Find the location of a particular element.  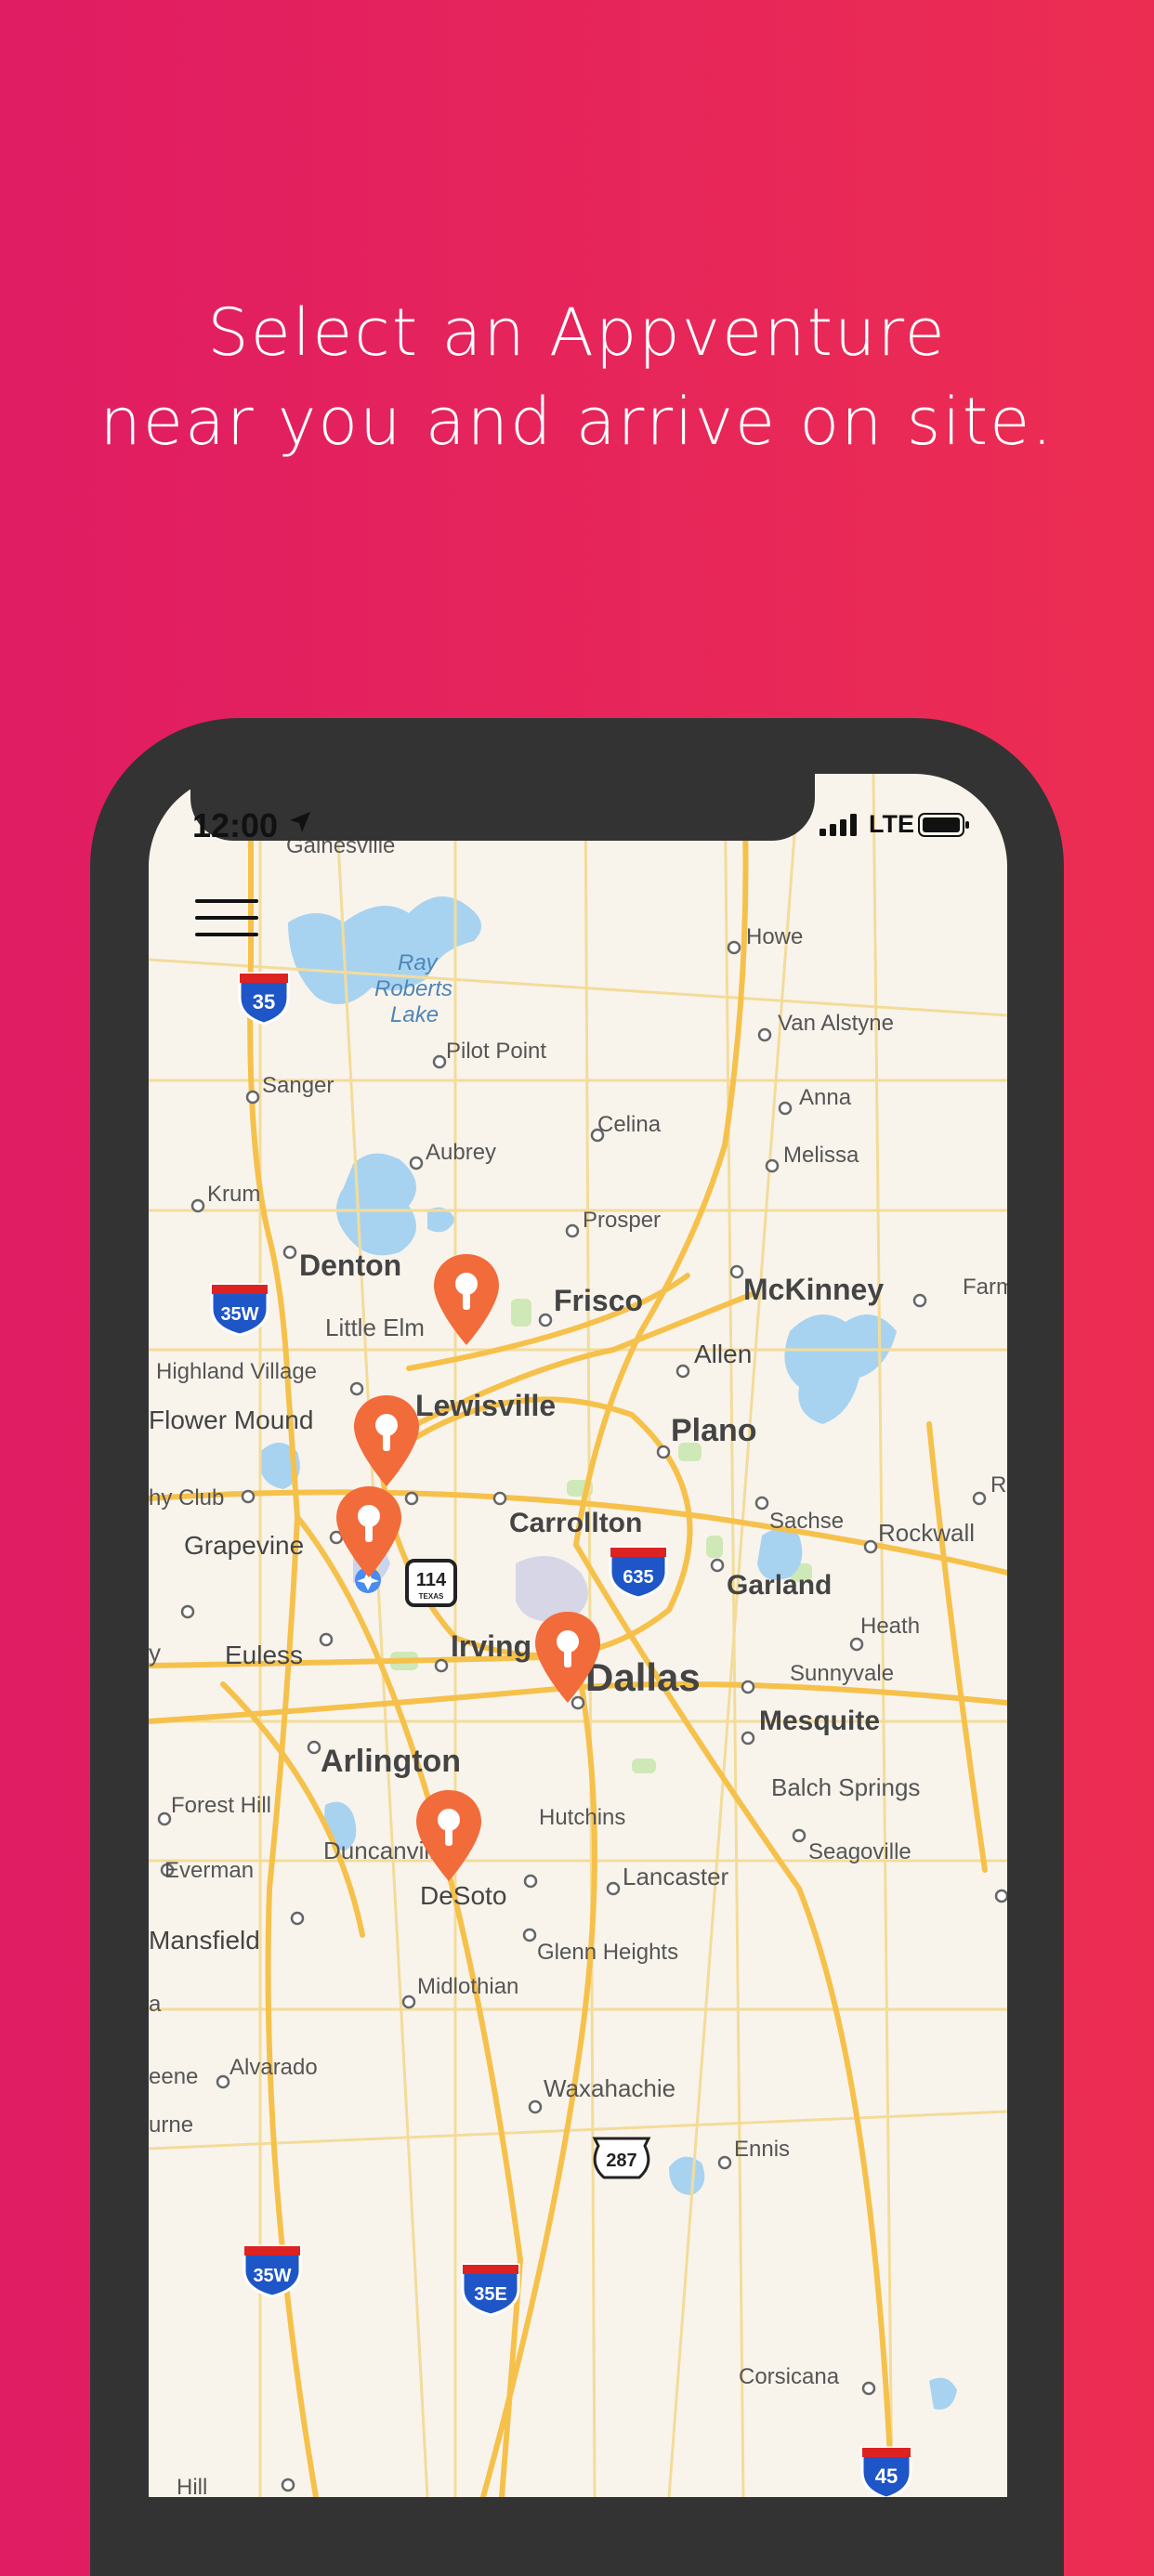

place-glenn-heights: Glenn Heights is located at coordinates (607, 1952).